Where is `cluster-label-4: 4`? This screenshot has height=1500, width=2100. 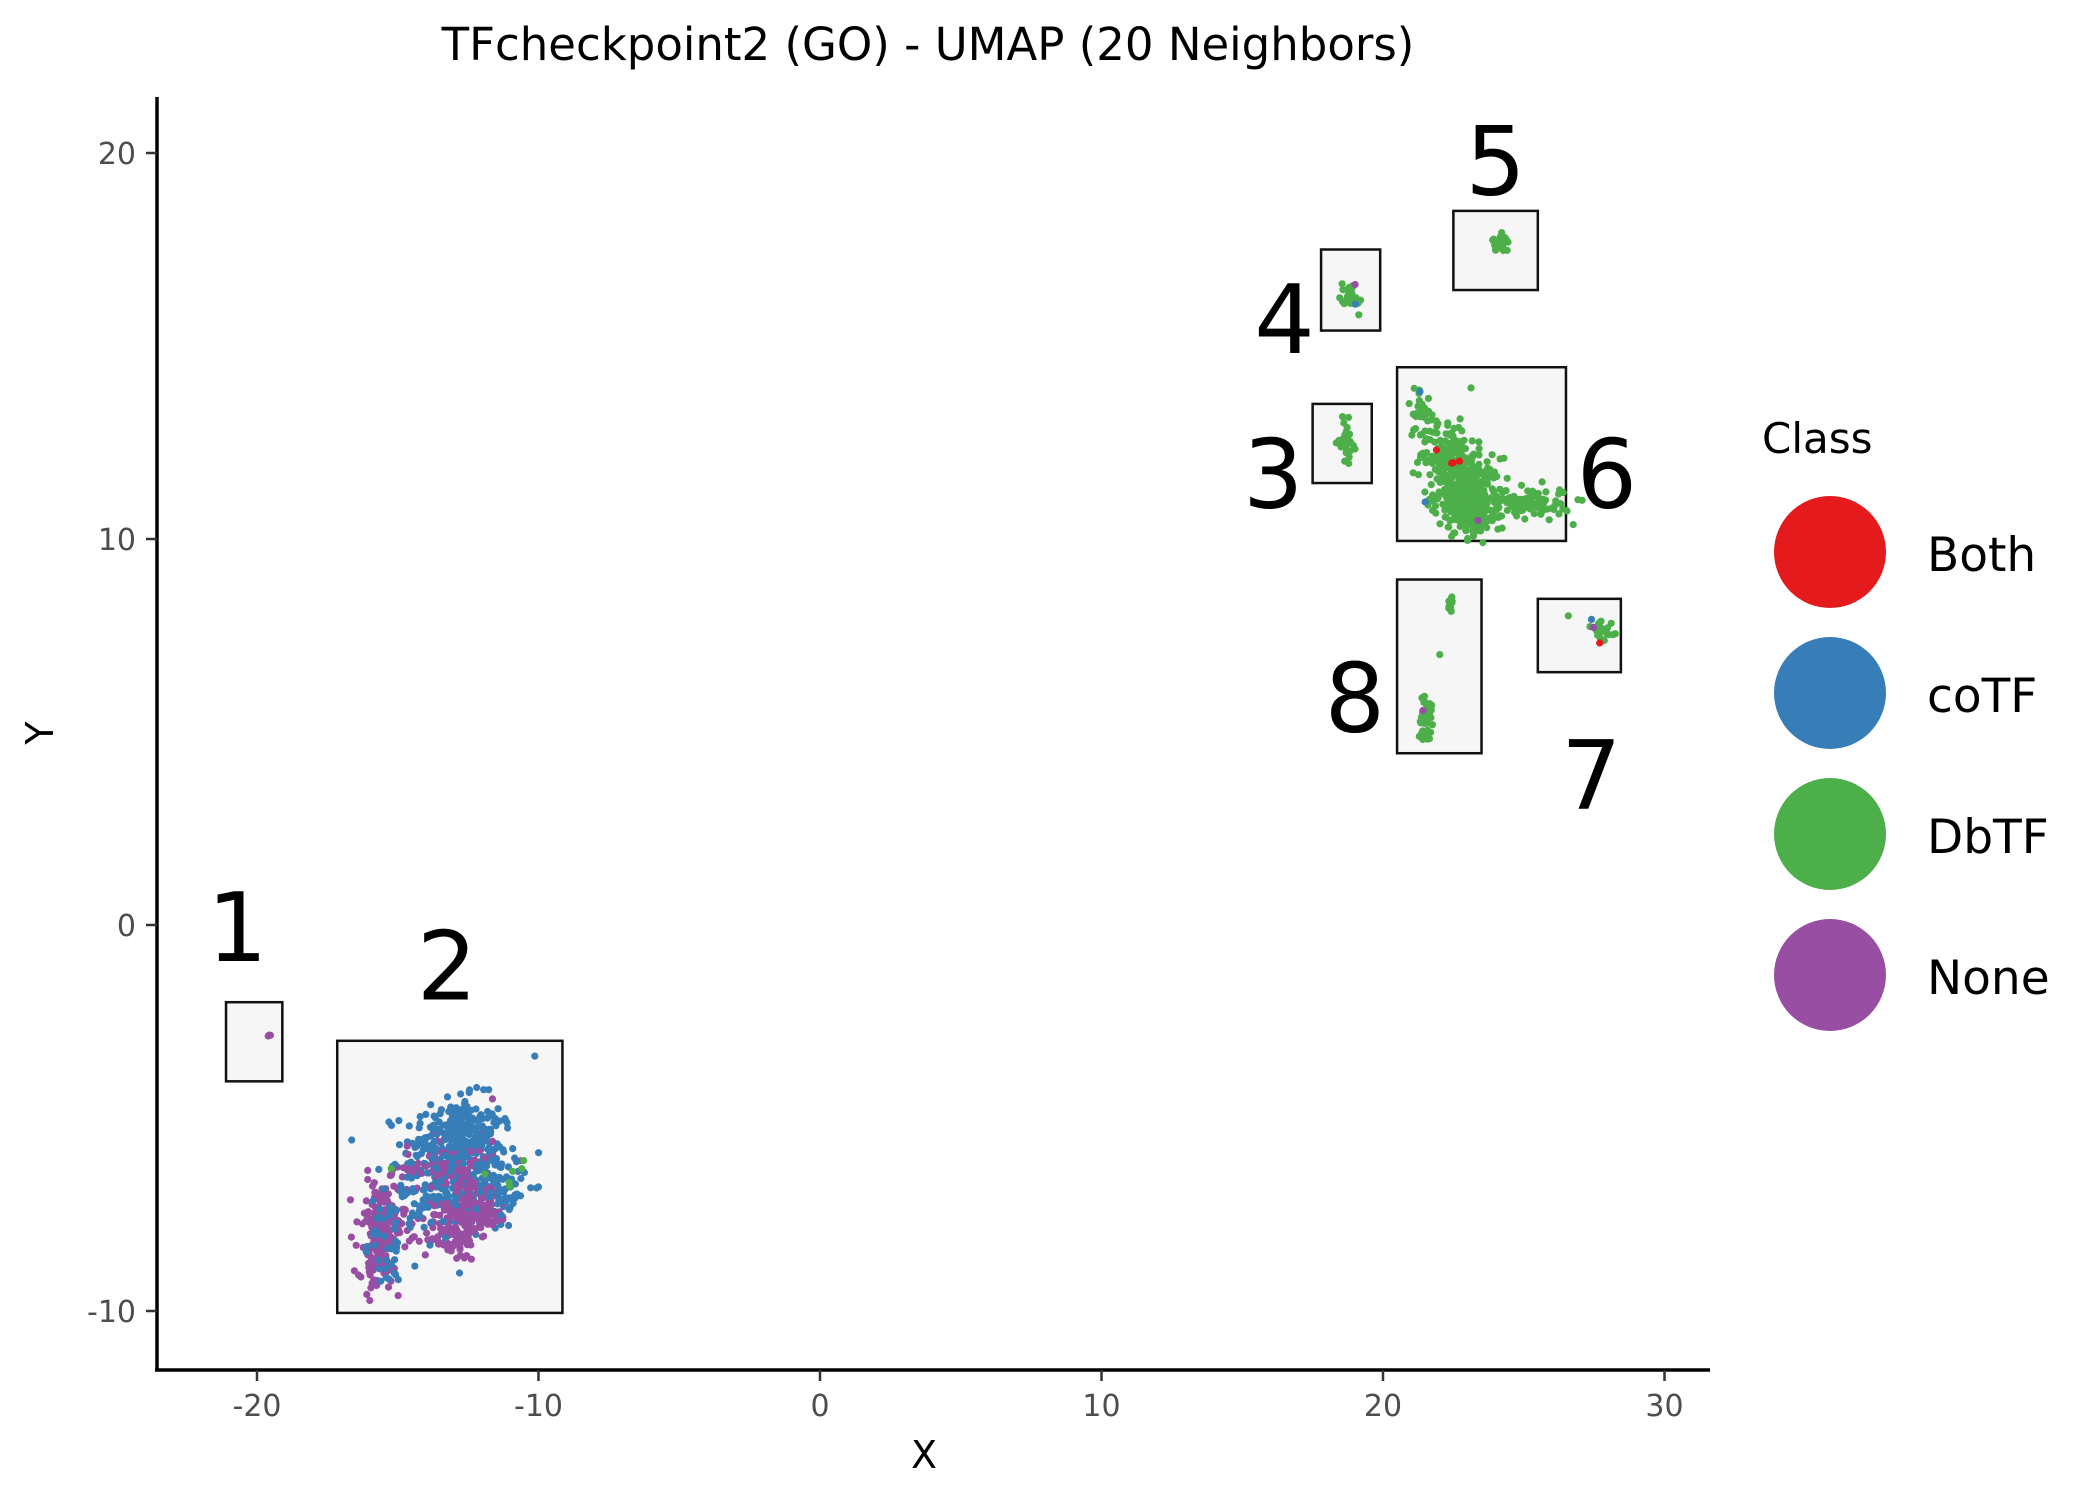
cluster-label-4: 4 is located at coordinates (1284, 321).